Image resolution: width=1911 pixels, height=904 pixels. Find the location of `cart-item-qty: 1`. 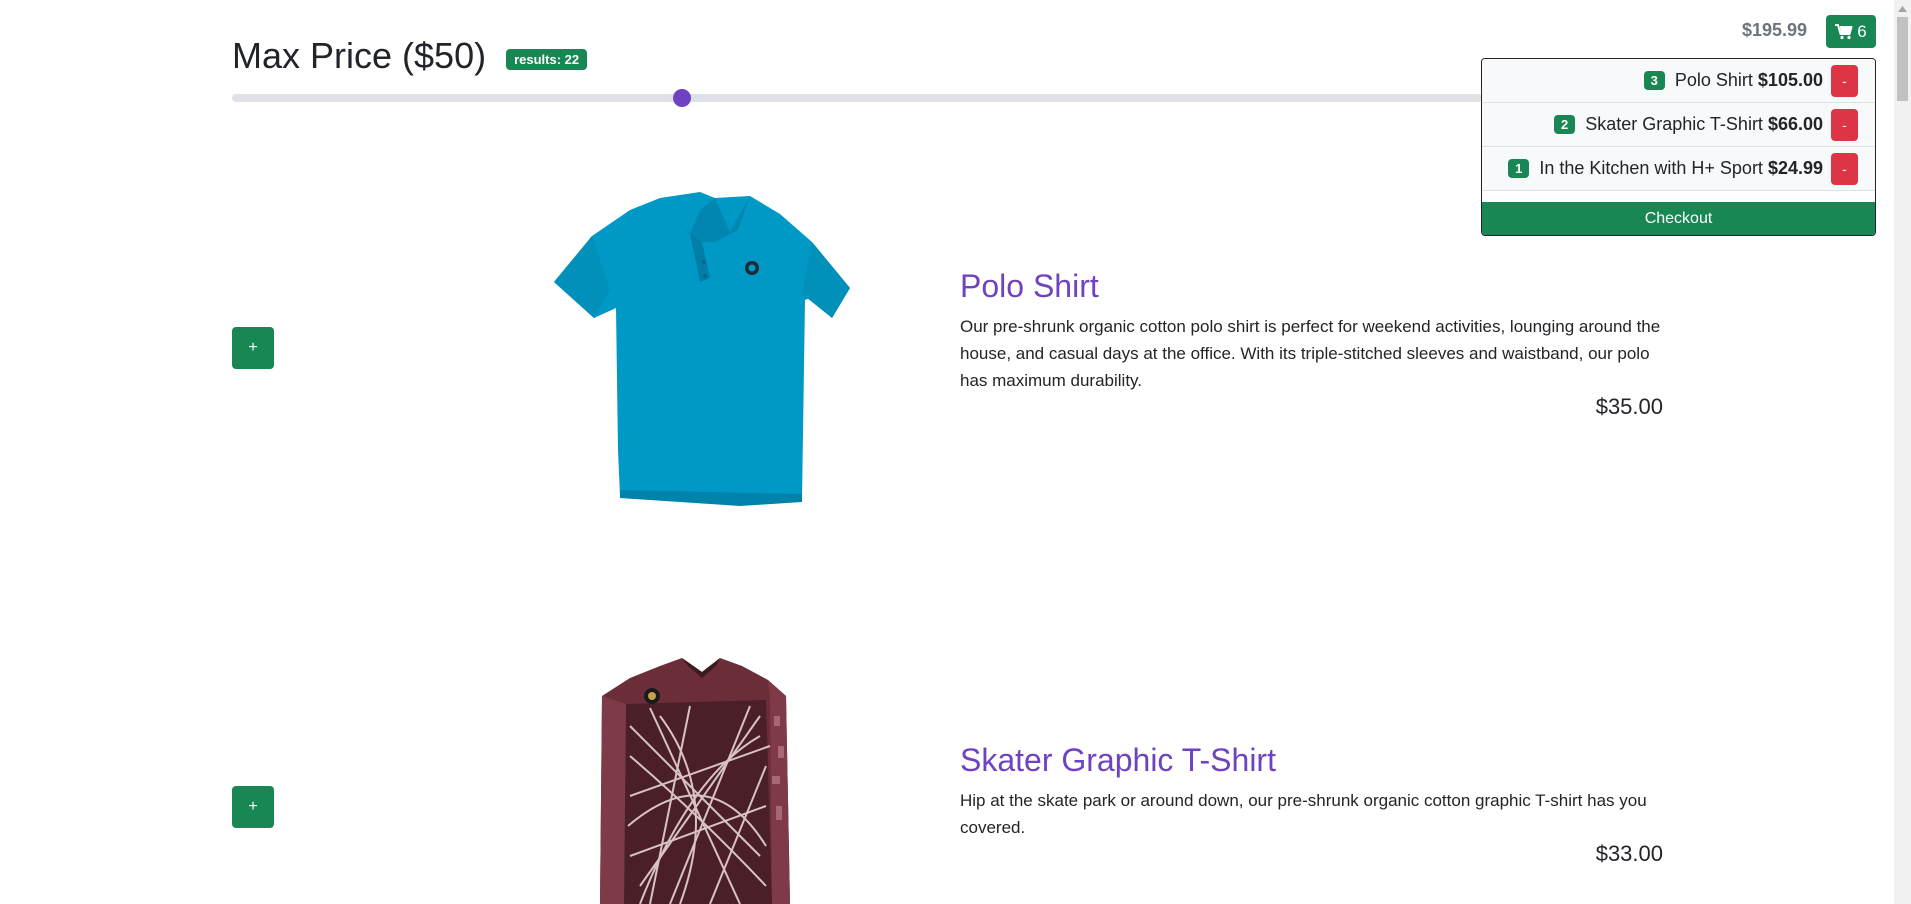

cart-item-qty: 1 is located at coordinates (1519, 168).